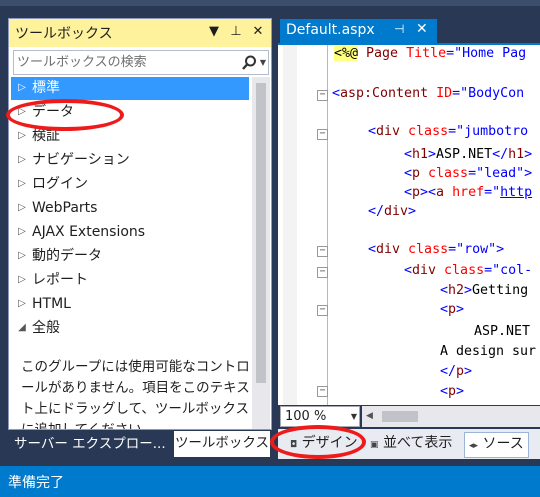 The image size is (540, 497). What do you see at coordinates (330, 30) in the screenshot?
I see `document-tab-label: Default.aspx` at bounding box center [330, 30].